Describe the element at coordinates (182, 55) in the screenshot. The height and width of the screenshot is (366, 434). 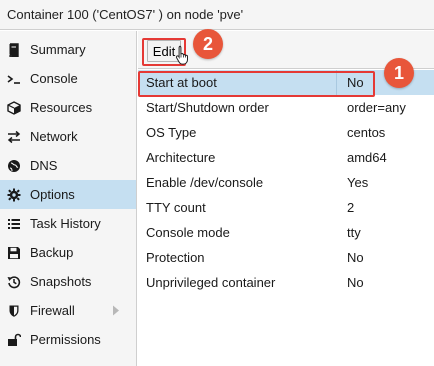
I see `hand-pointer-icon` at that location.